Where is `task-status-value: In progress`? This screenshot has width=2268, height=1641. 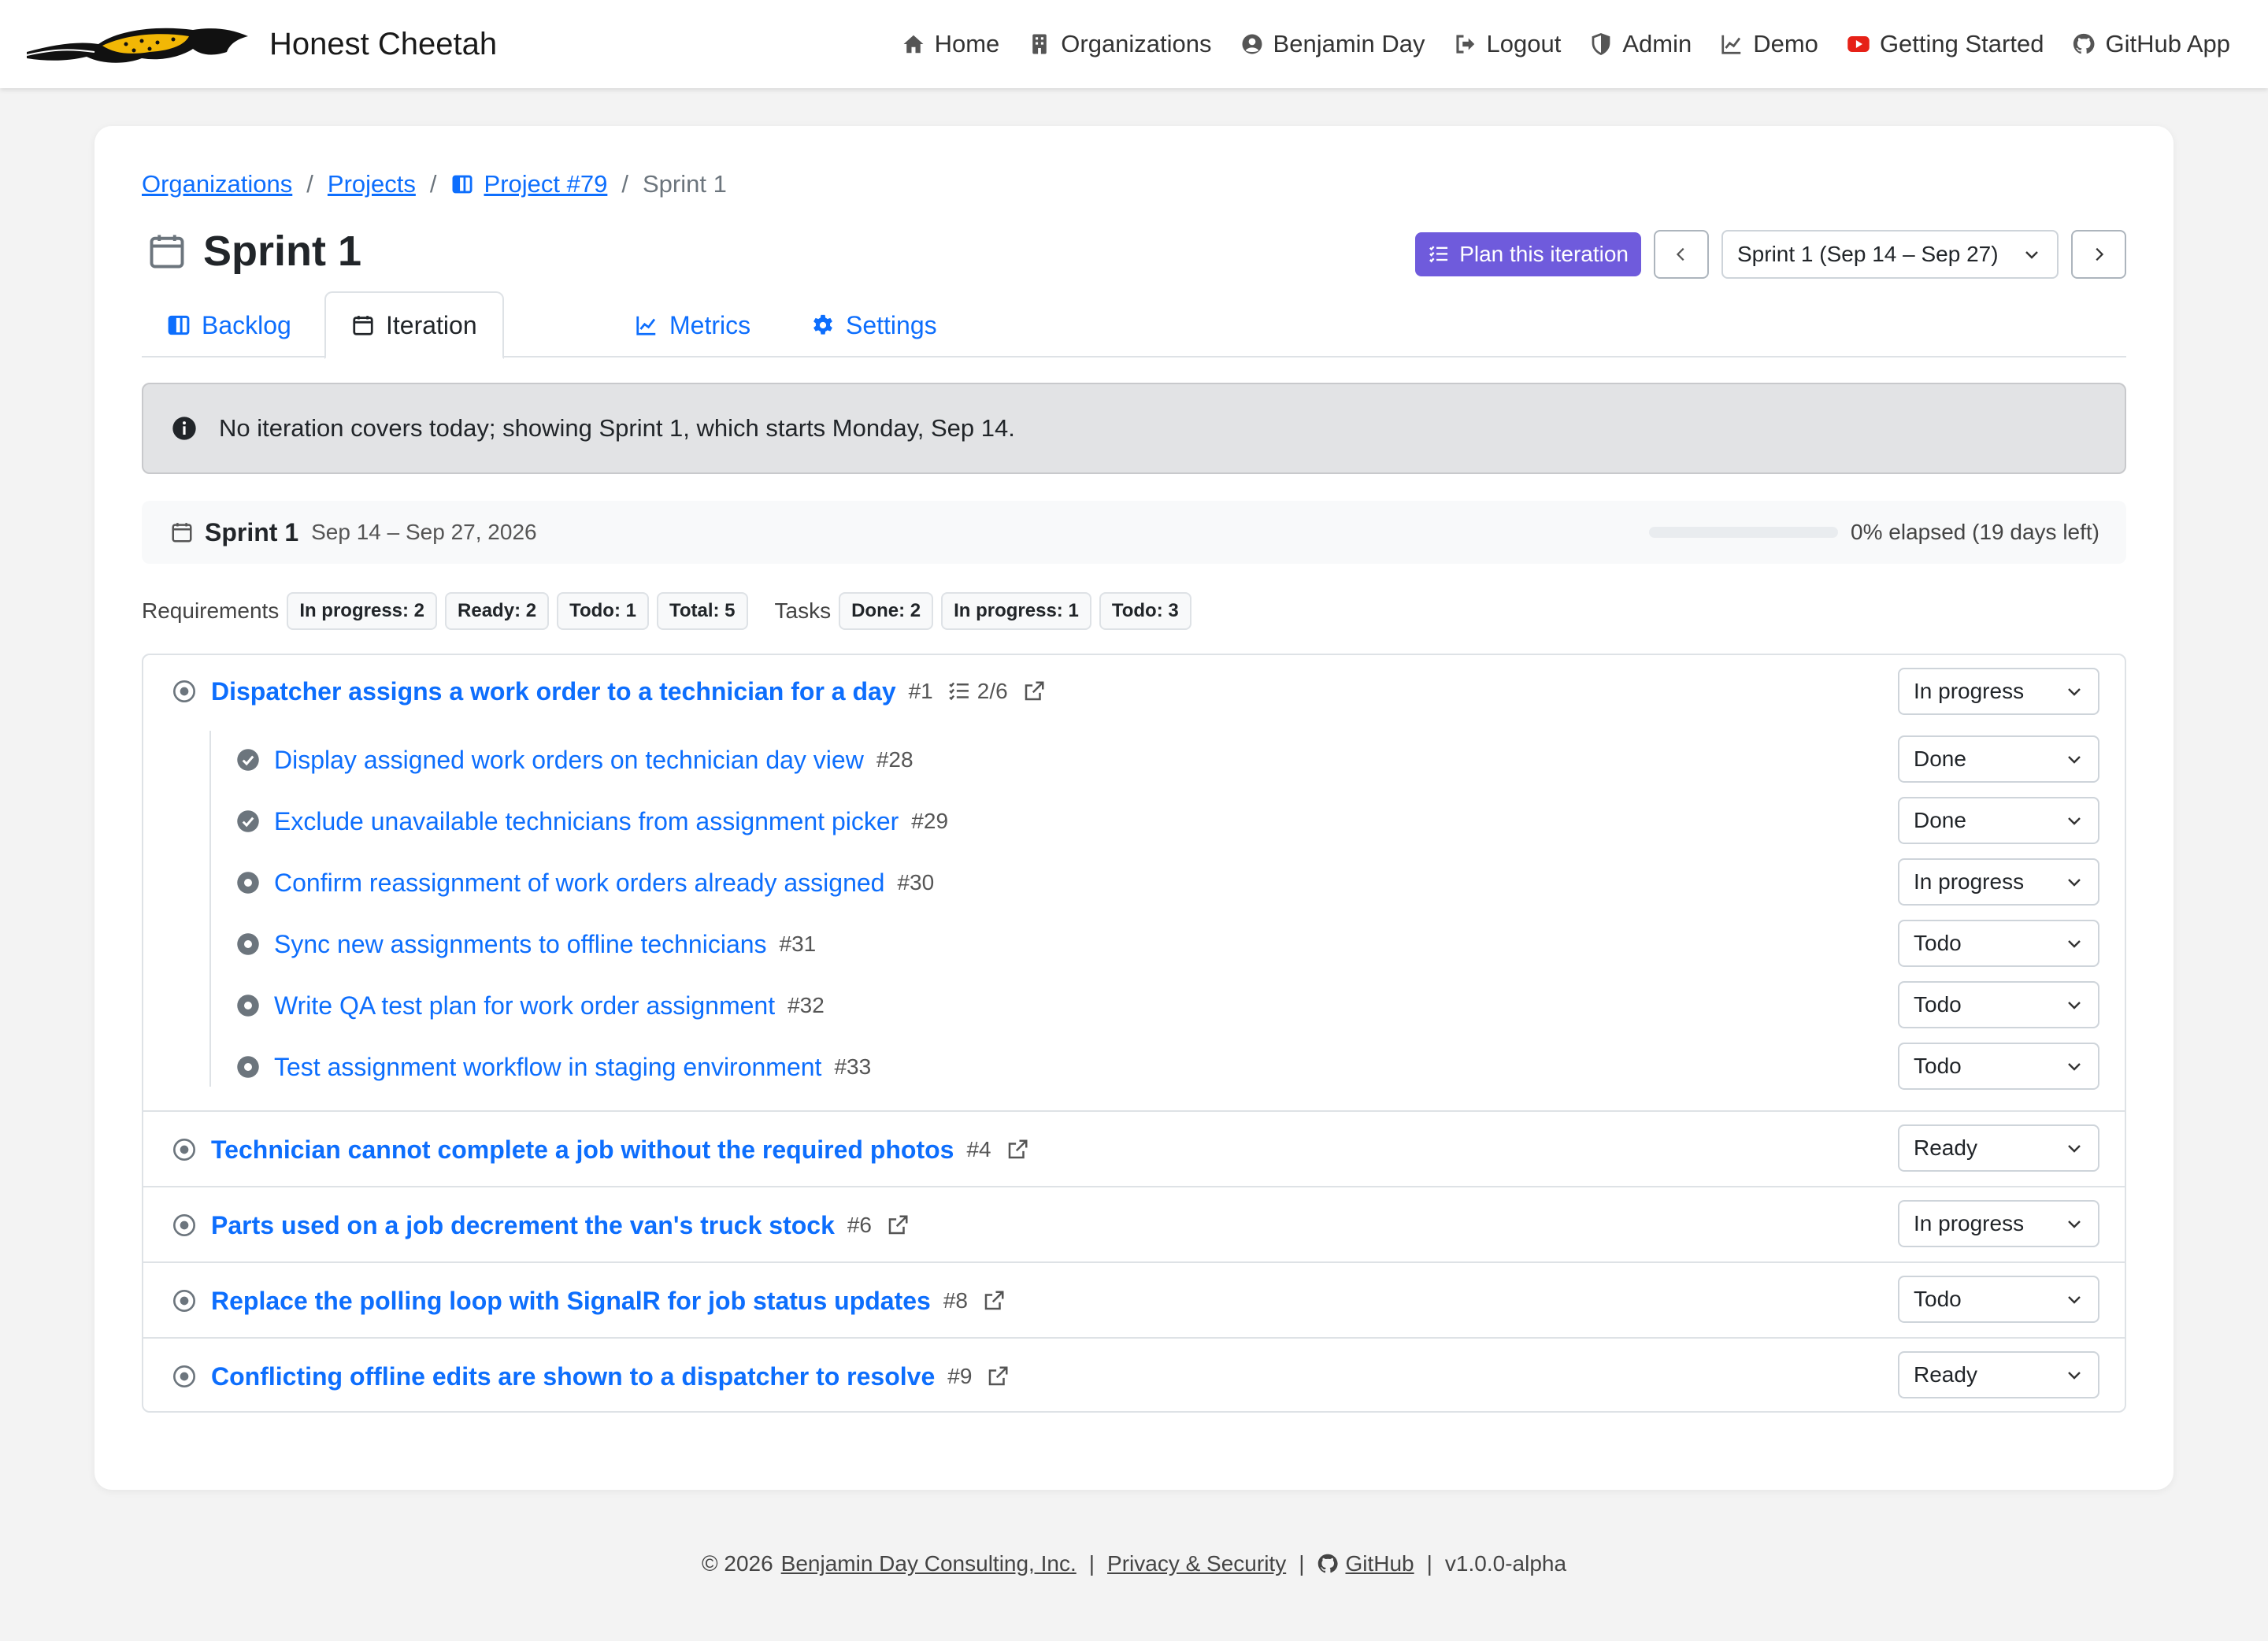 task-status-value: In progress is located at coordinates (1969, 881).